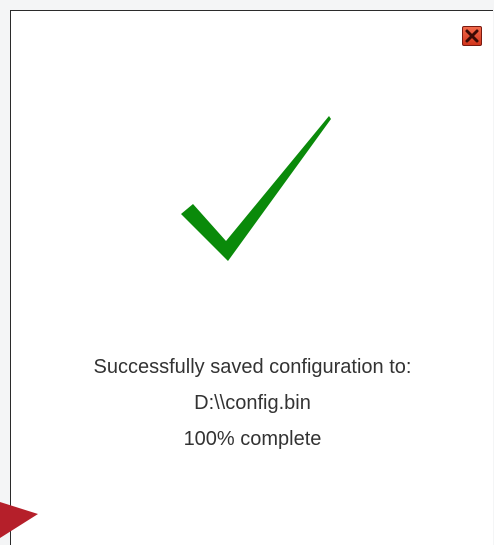  Describe the element at coordinates (252, 439) in the screenshot. I see `progress-text: 100% complete` at that location.